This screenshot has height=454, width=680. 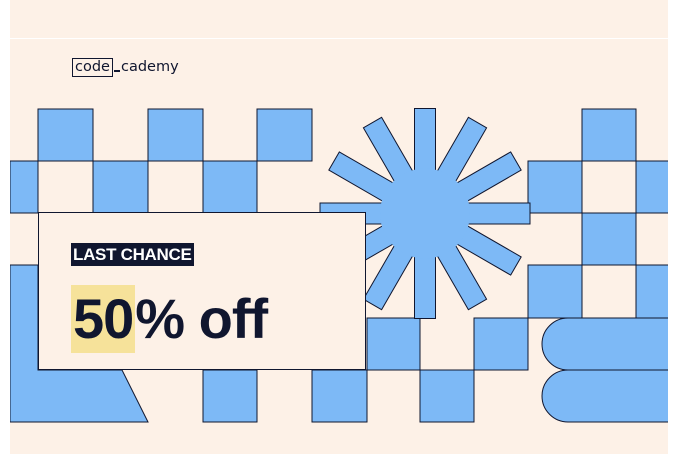 What do you see at coordinates (201, 318) in the screenshot?
I see `discount-suffix: % off` at bounding box center [201, 318].